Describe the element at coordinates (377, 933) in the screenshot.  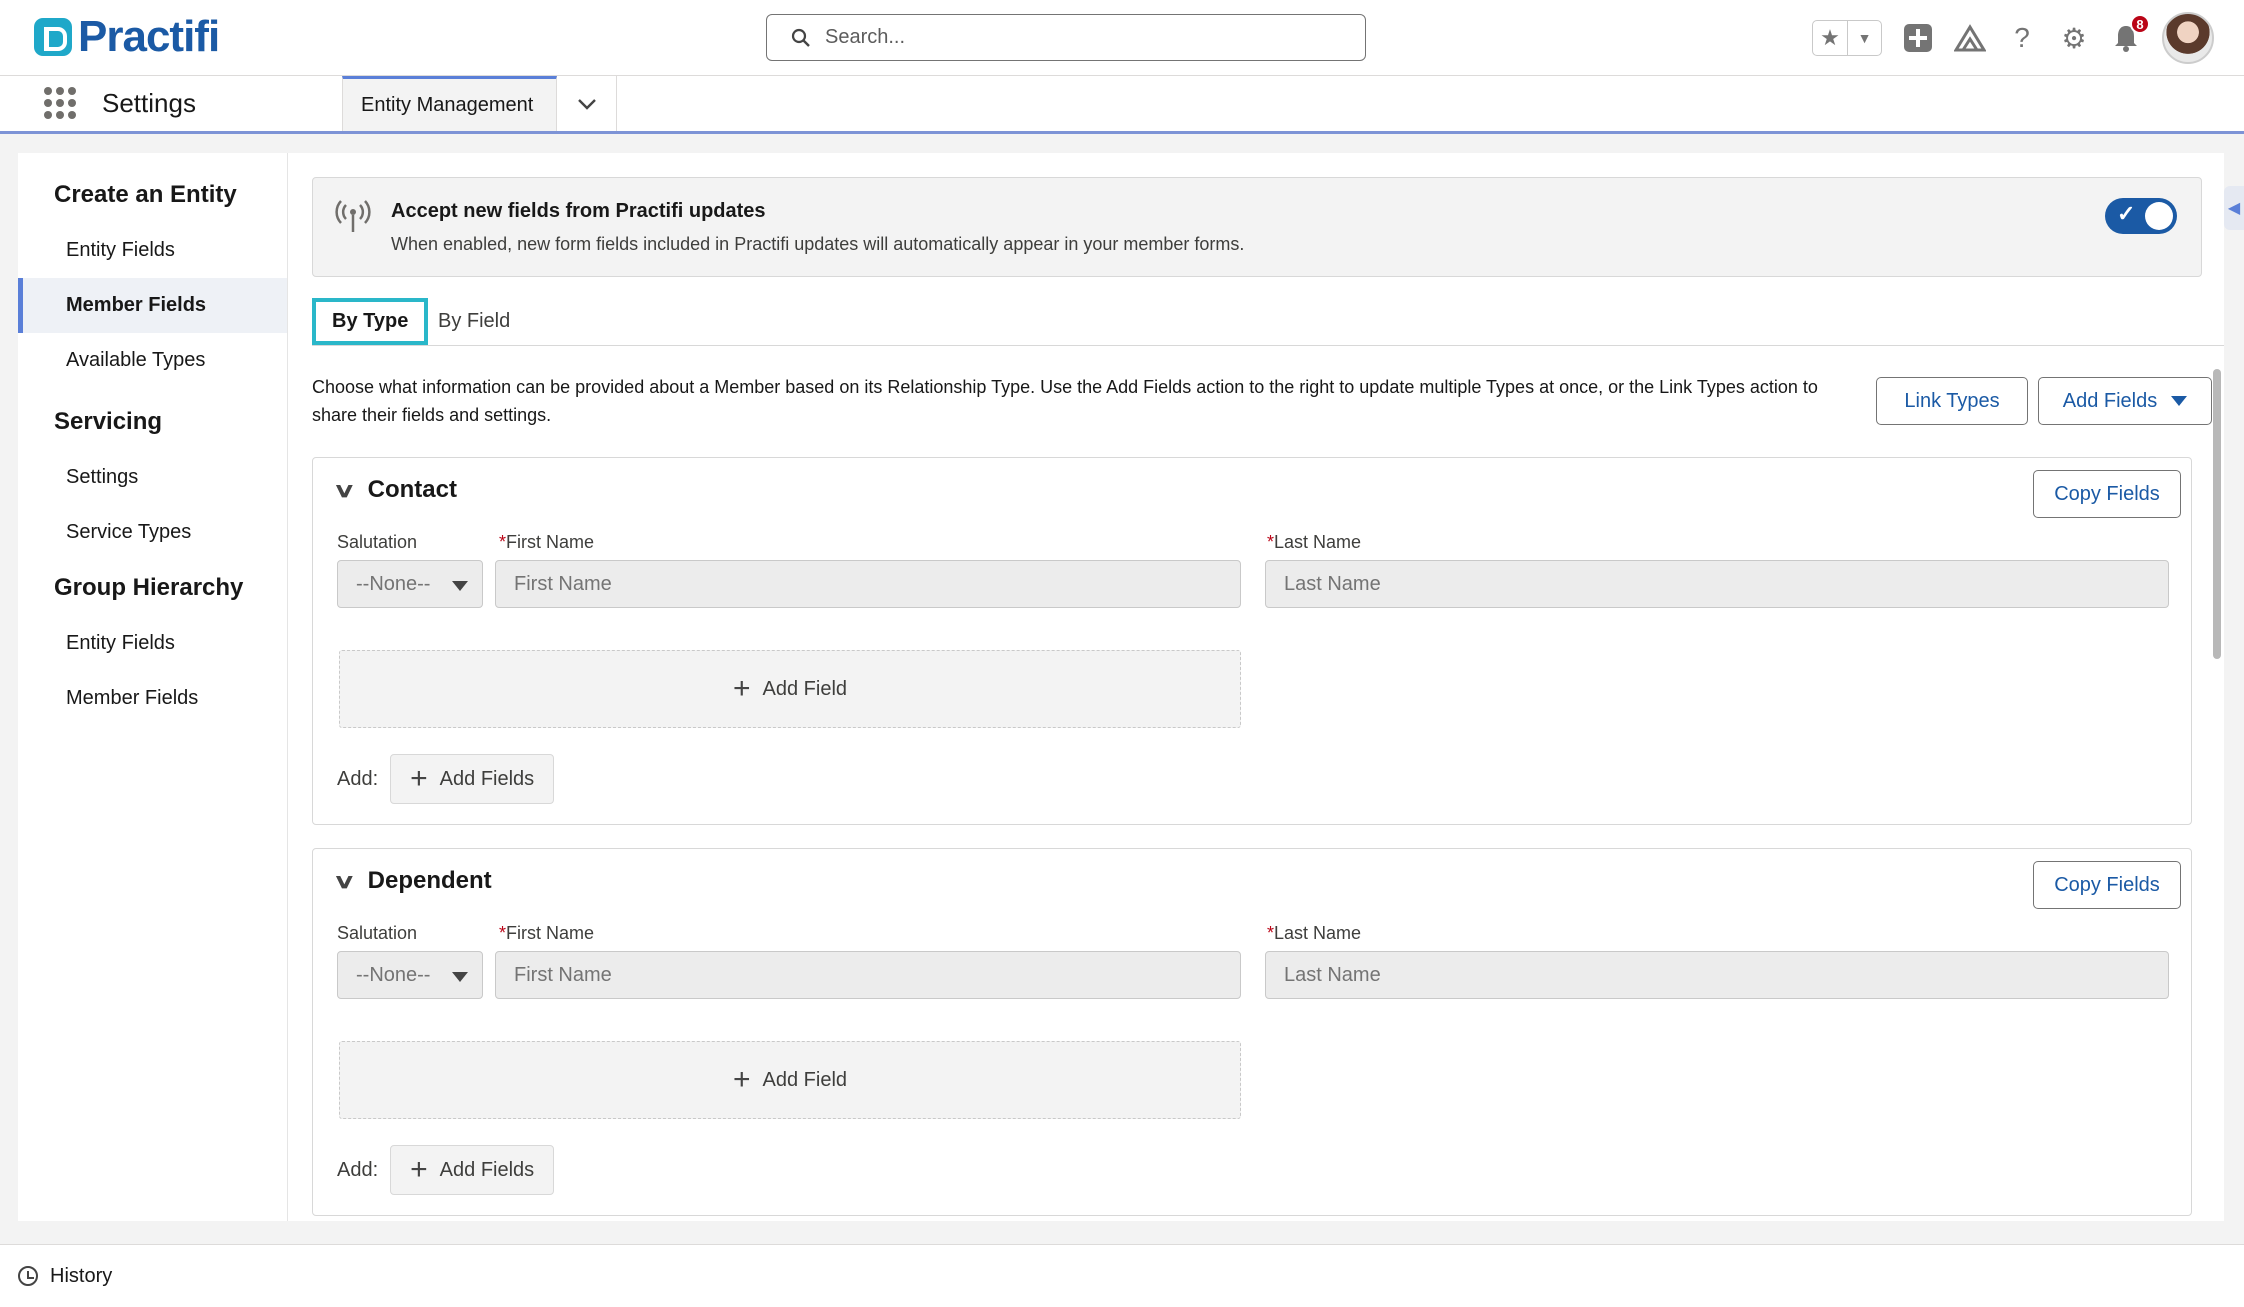
I see `salutation-label: Salutation` at that location.